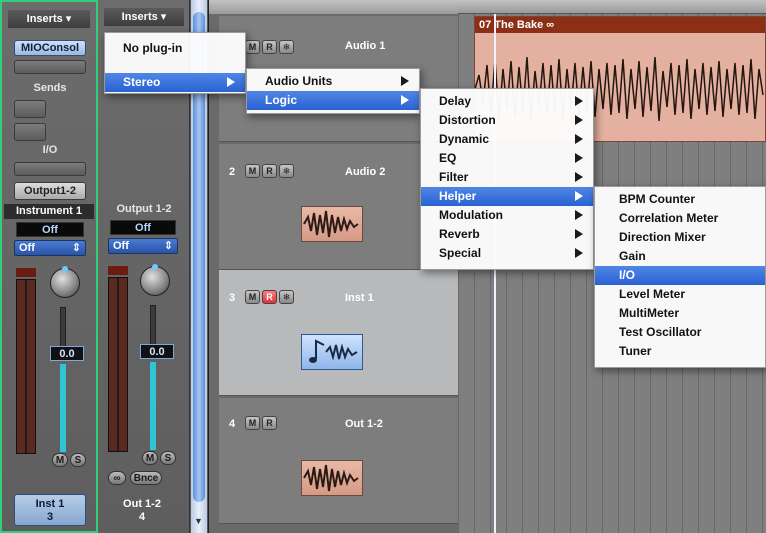  What do you see at coordinates (612, 7) in the screenshot?
I see `arrange-ruler` at bounding box center [612, 7].